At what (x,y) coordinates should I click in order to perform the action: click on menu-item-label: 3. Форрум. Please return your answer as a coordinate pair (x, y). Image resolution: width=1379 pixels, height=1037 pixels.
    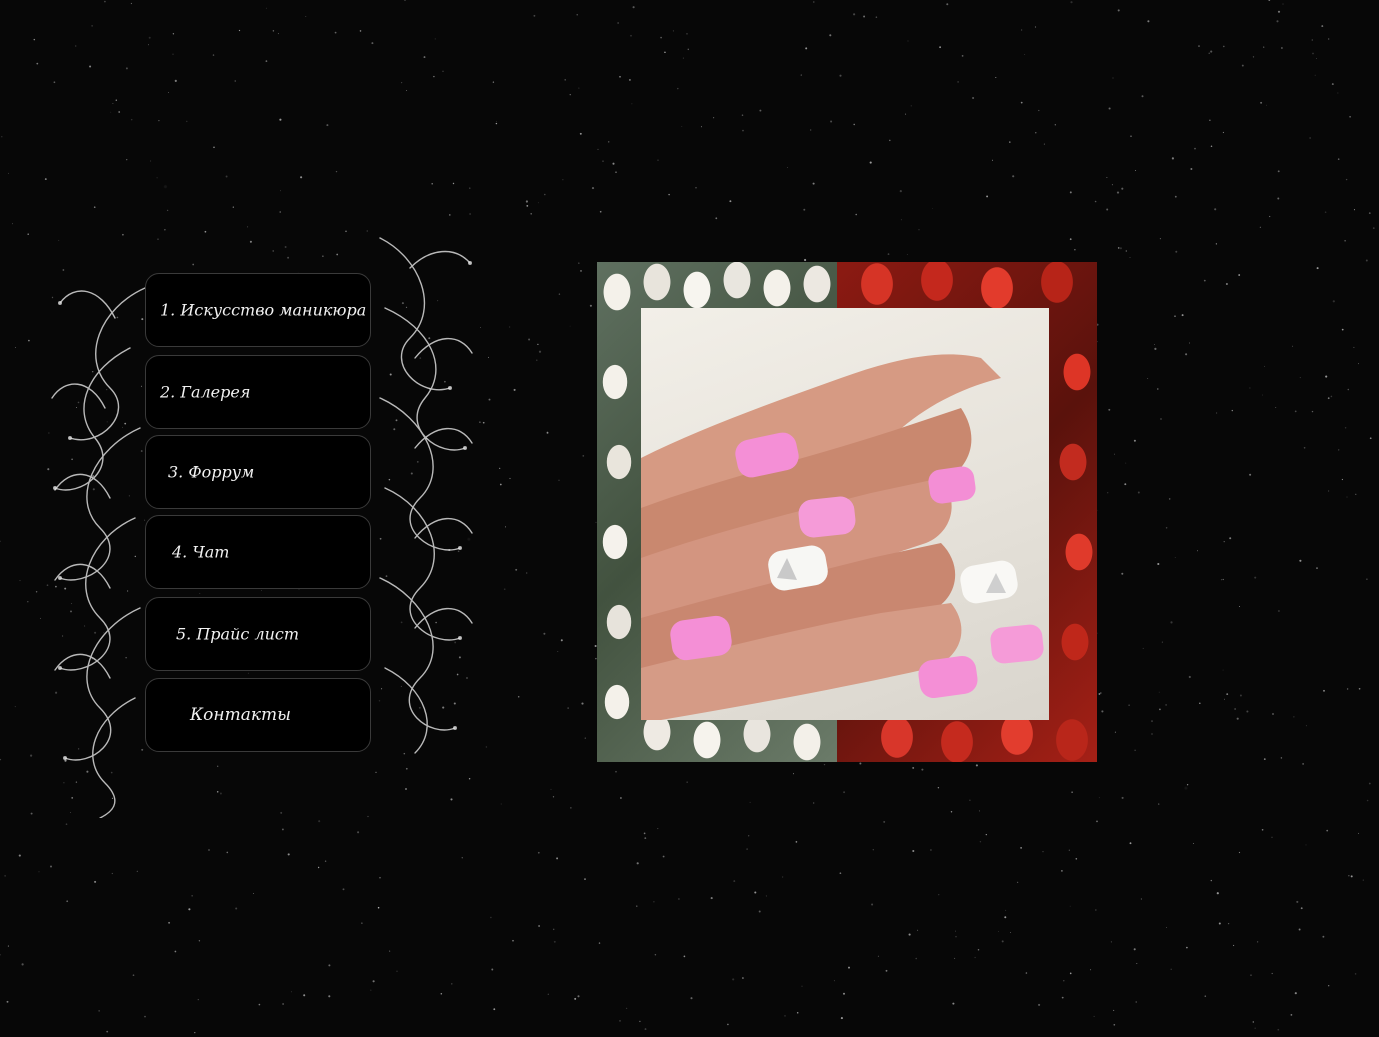
    Looking at the image, I should click on (211, 472).